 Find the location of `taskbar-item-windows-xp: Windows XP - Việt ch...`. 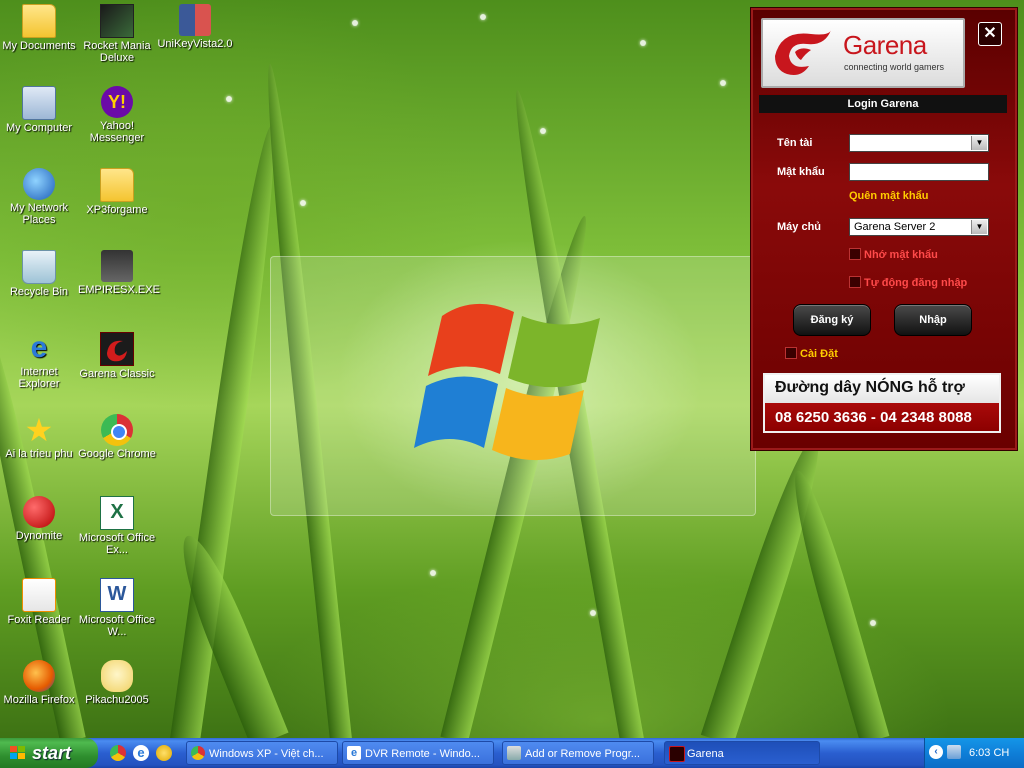

taskbar-item-windows-xp: Windows XP - Việt ch... is located at coordinates (262, 753).